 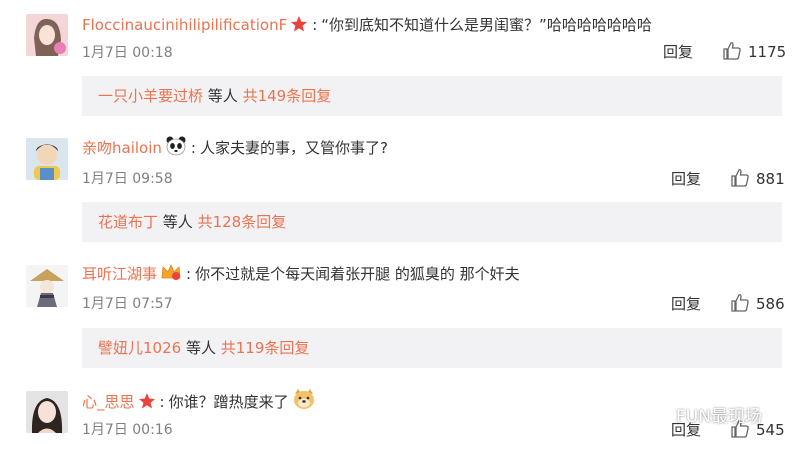 What do you see at coordinates (293, 148) in the screenshot?
I see `comment-text: 人家夫妻的事，又管你事了?` at bounding box center [293, 148].